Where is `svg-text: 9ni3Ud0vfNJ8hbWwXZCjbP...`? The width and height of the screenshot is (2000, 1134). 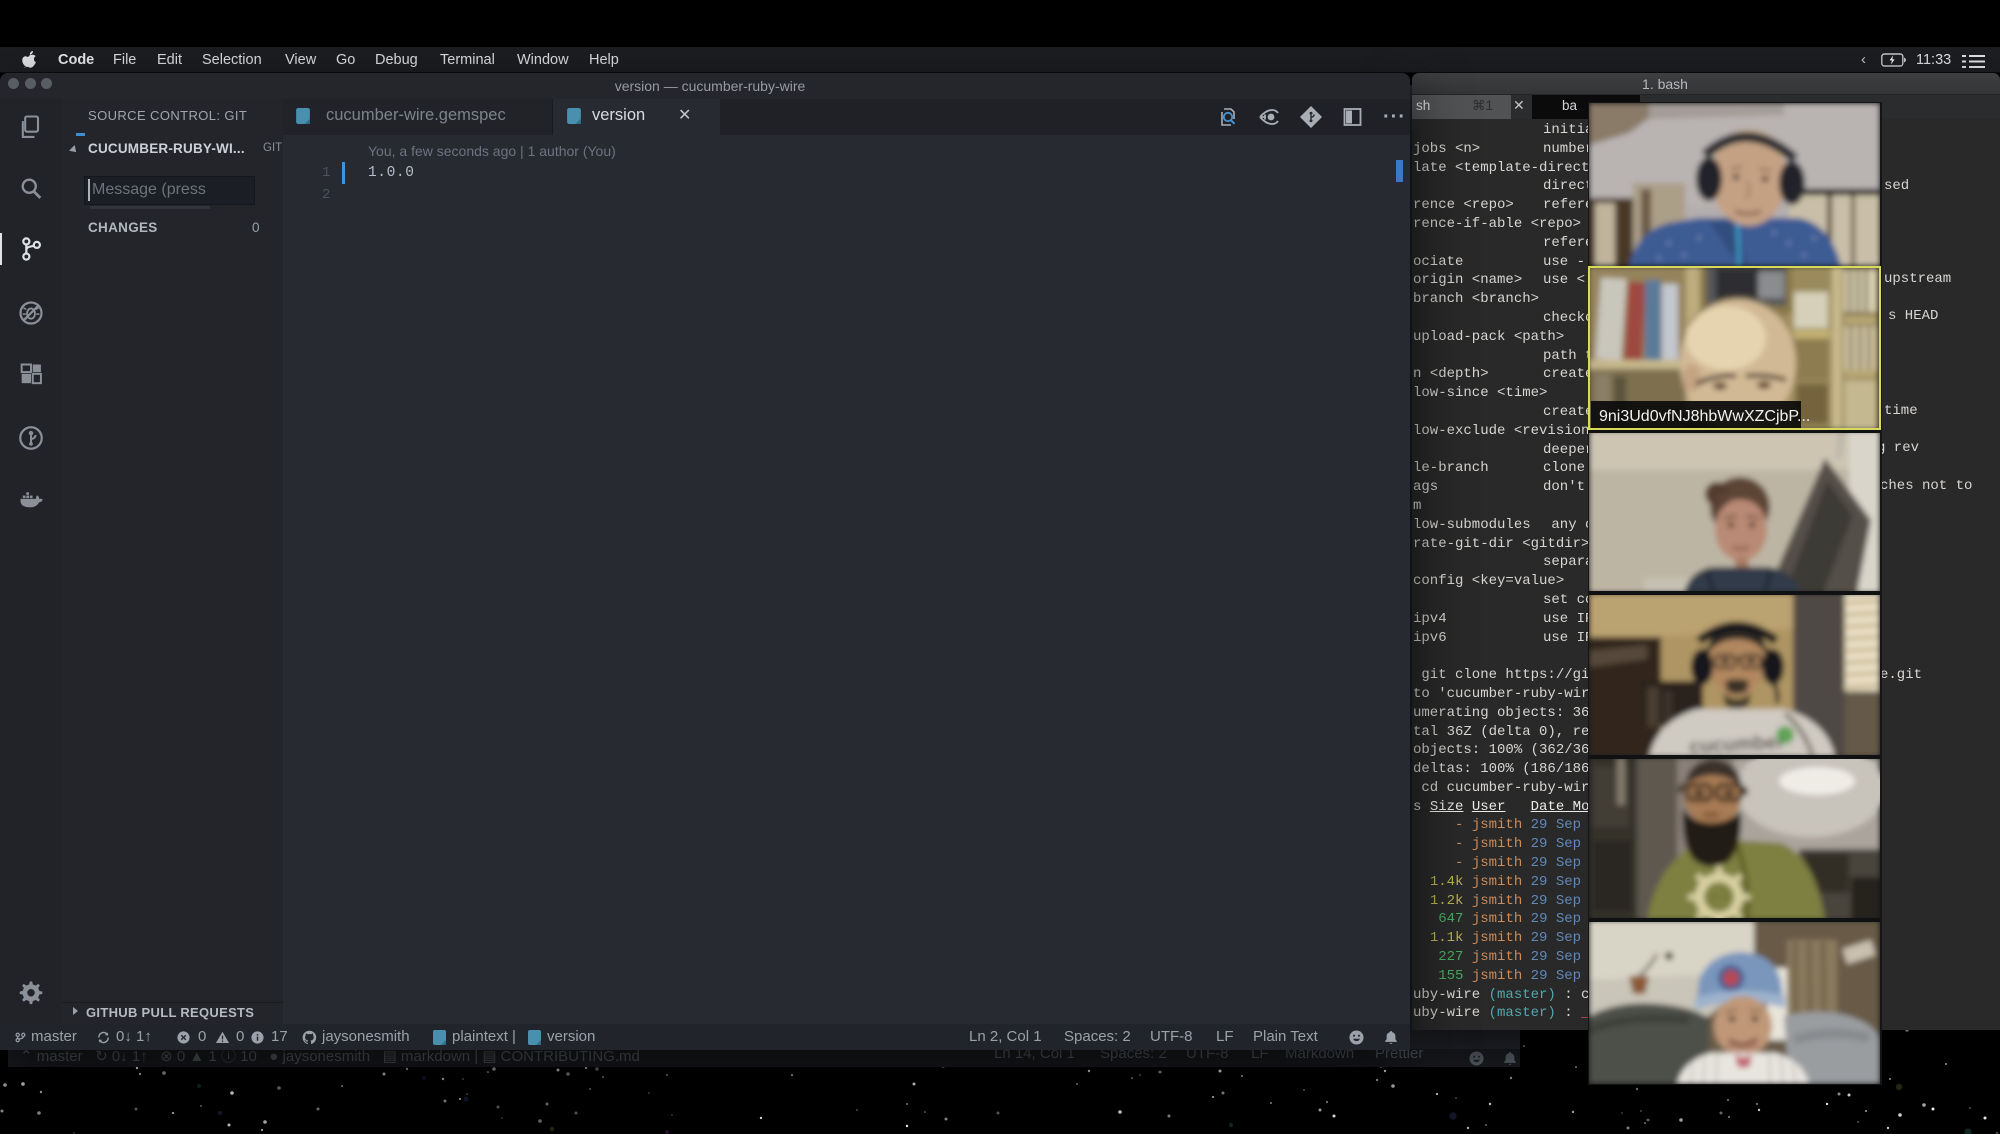
svg-text: 9ni3Ud0vfNJ8hbWwXZCjbP... is located at coordinates (1704, 416).